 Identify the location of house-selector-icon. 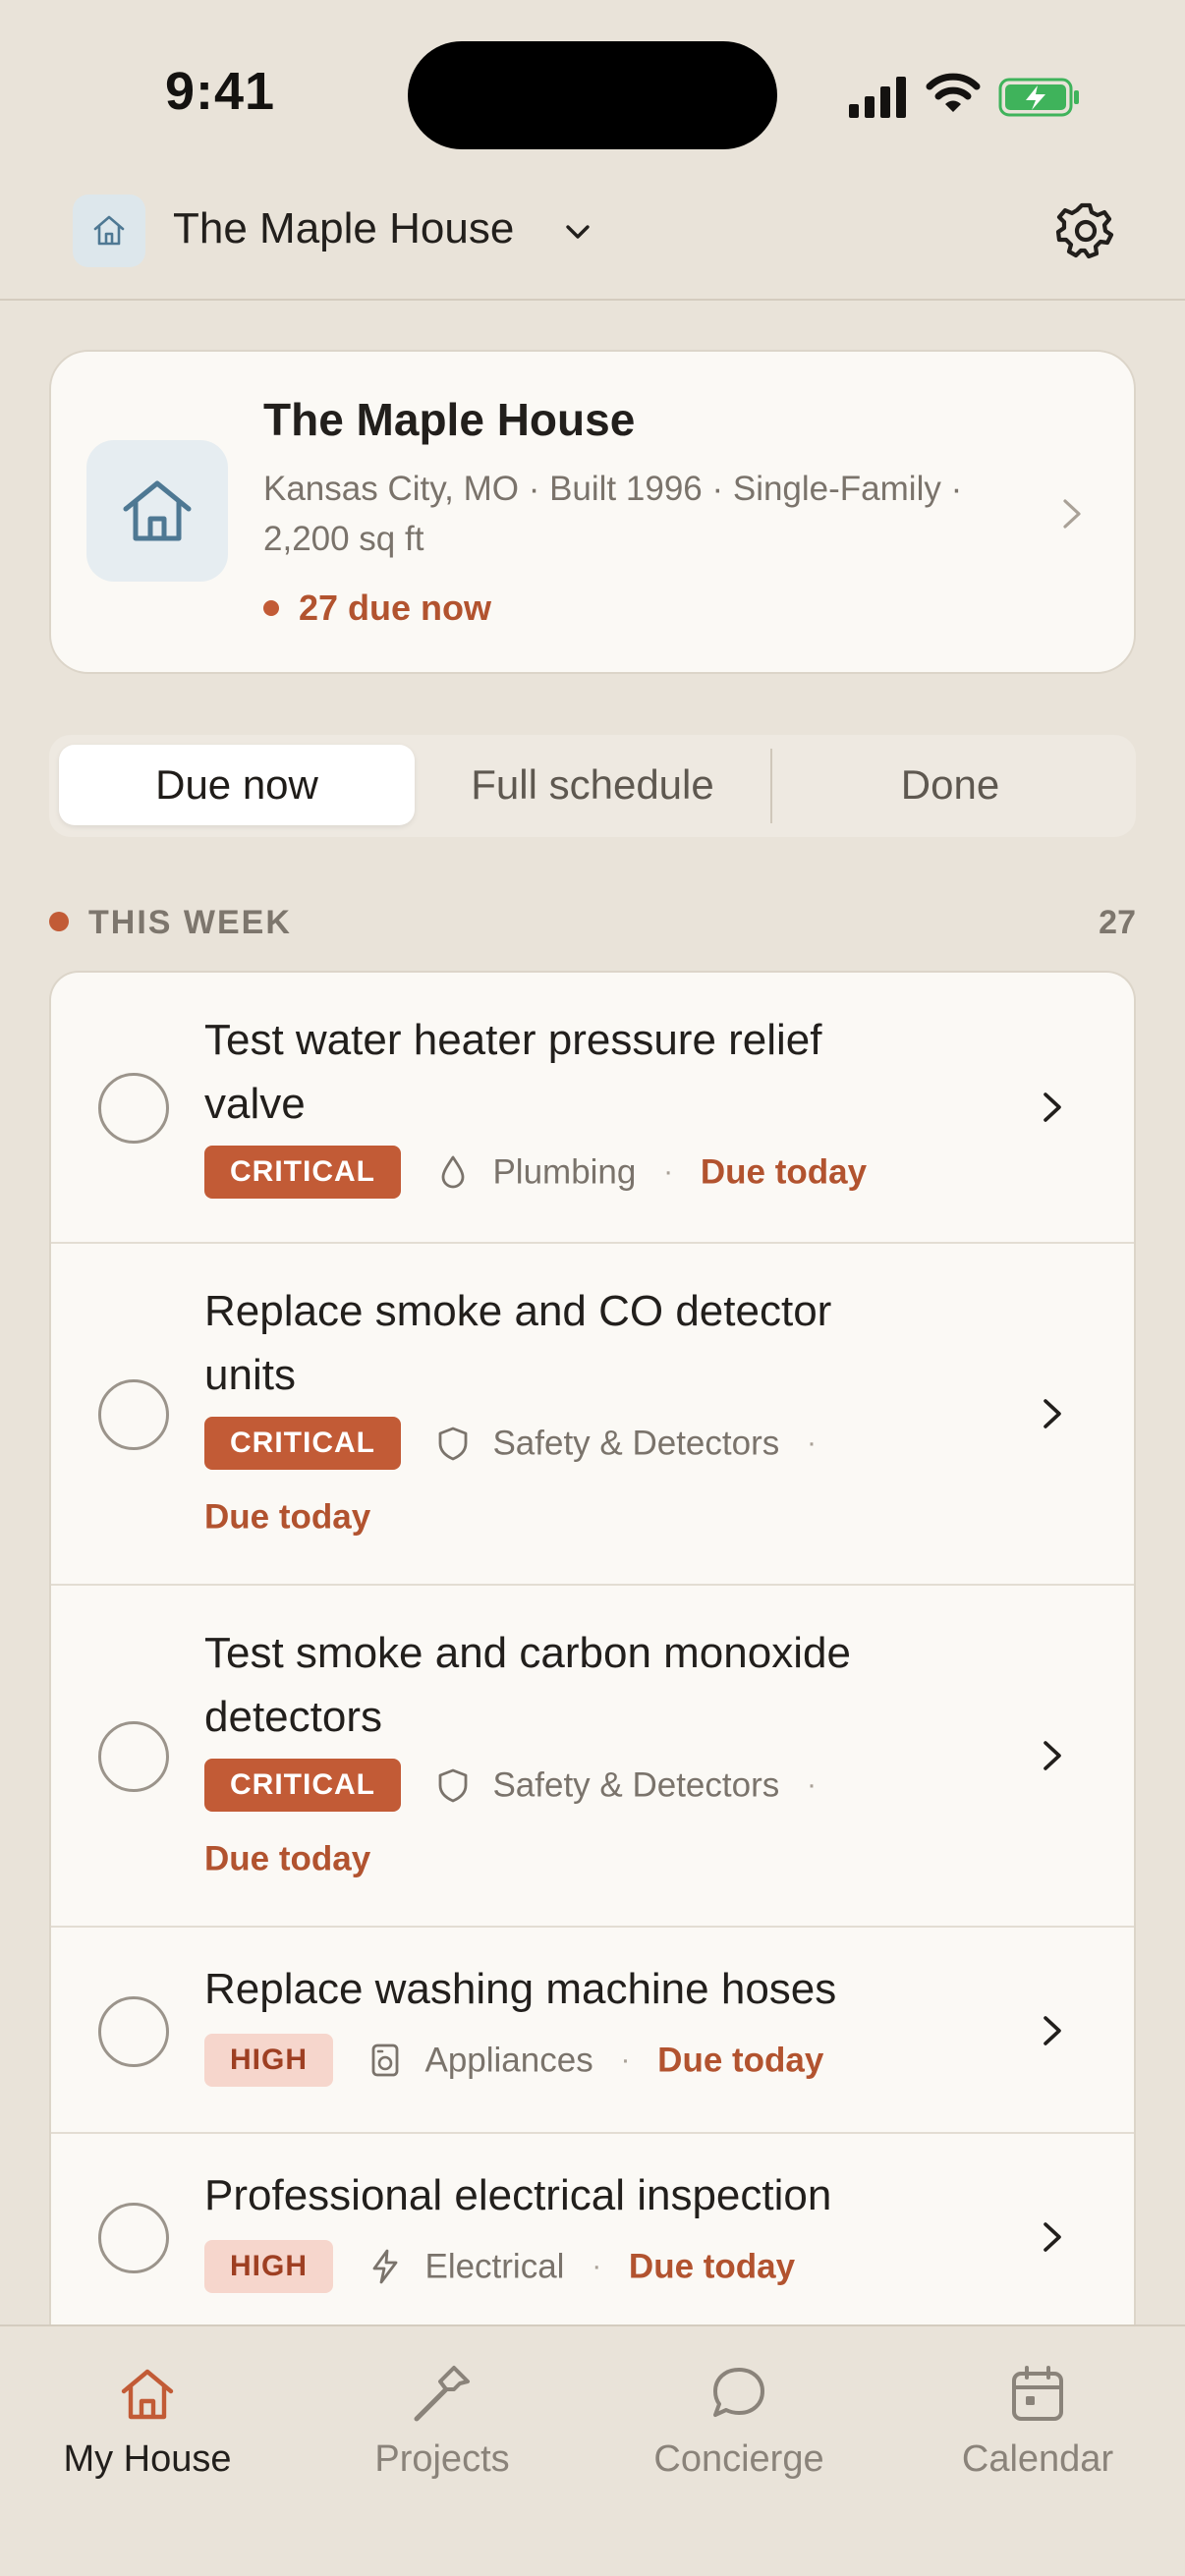
(109, 231).